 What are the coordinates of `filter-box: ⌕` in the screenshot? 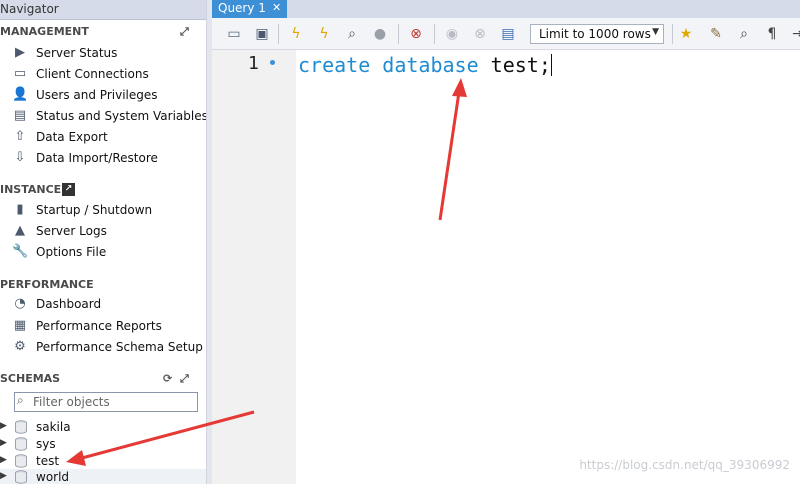 It's located at (106, 402).